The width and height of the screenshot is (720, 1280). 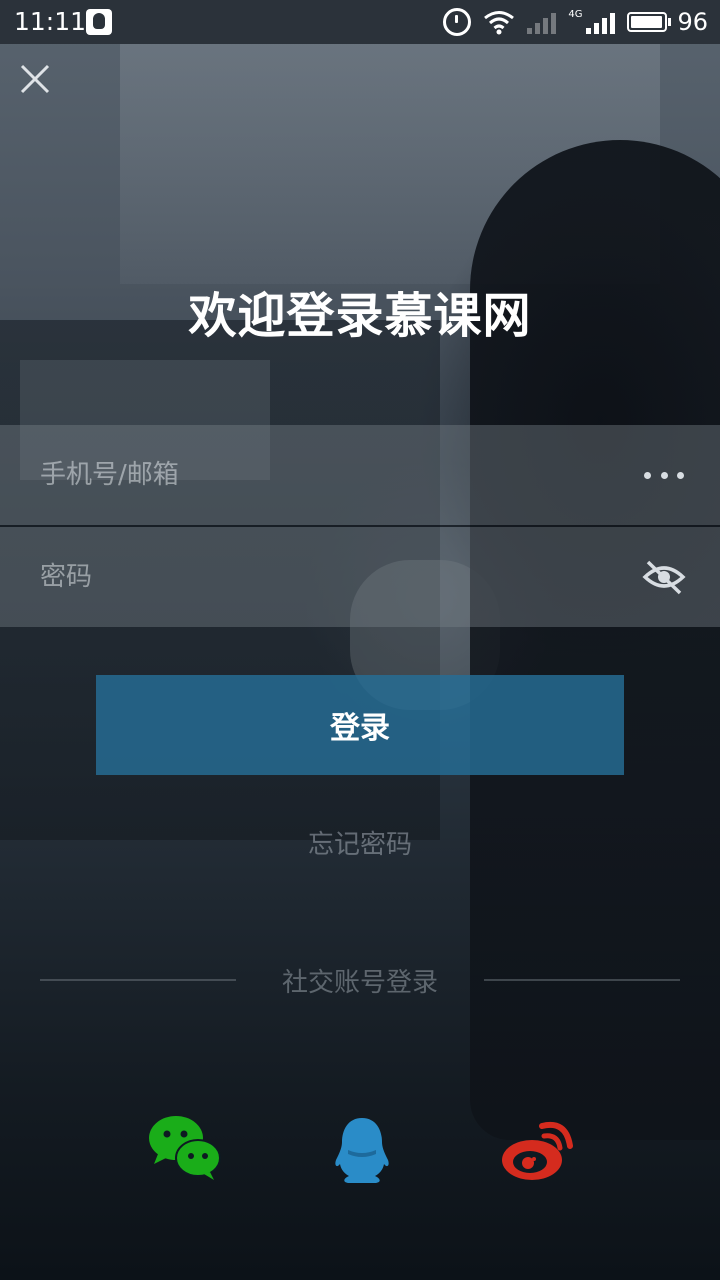 What do you see at coordinates (542, 22) in the screenshot?
I see `signal-sim1-icon` at bounding box center [542, 22].